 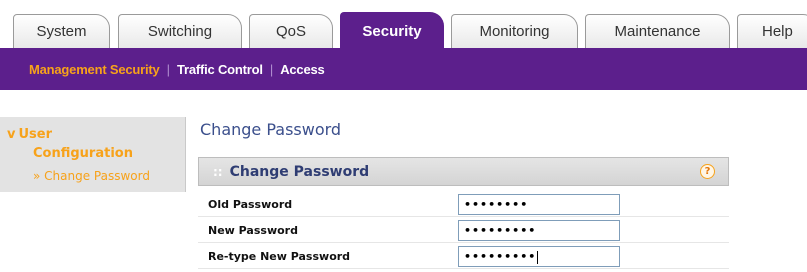 I want to click on new-password-field: •••••••••, so click(x=539, y=230).